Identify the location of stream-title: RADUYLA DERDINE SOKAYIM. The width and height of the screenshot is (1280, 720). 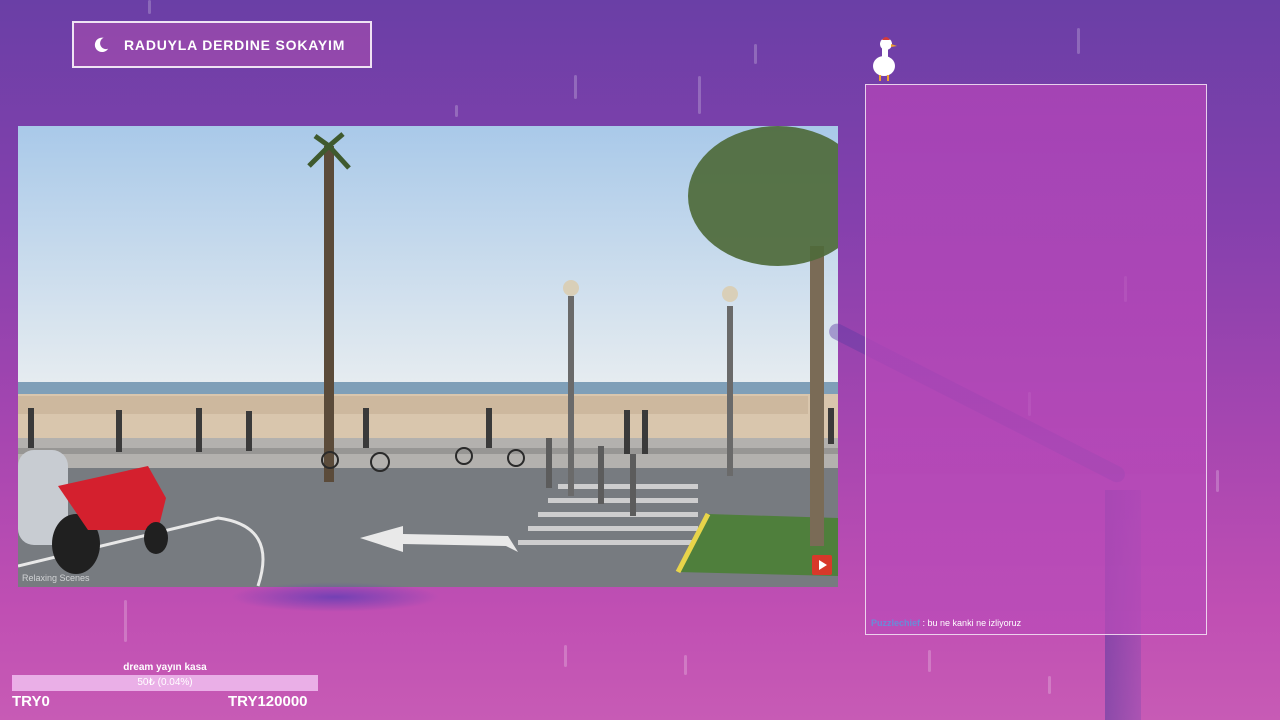
(235, 44).